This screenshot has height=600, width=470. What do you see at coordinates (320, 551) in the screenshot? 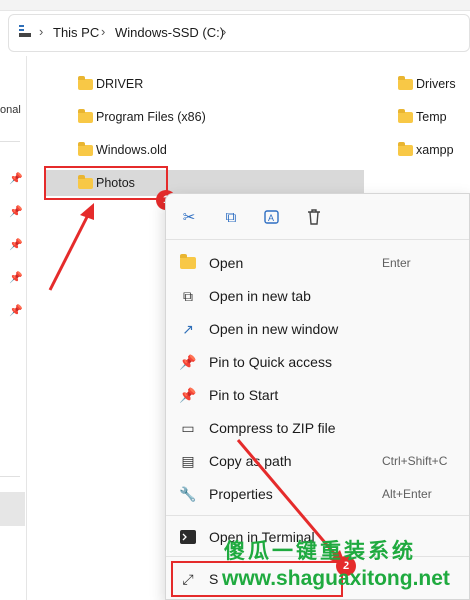
I see `watermark-text-cn: 傻瓜一键重装系统` at bounding box center [320, 551].